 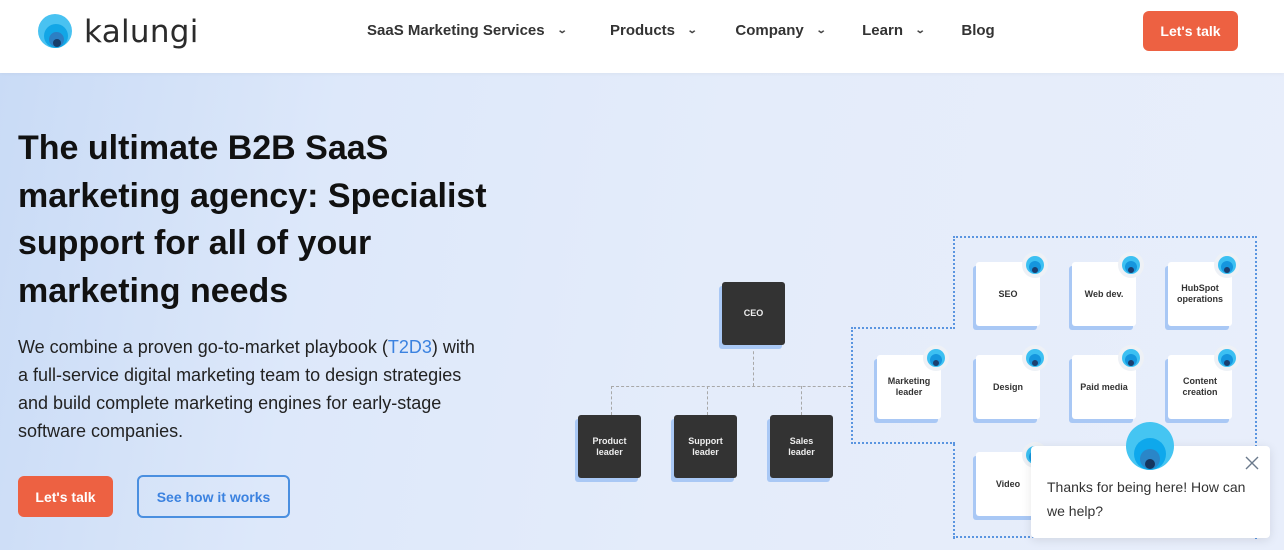 What do you see at coordinates (1104, 293) in the screenshot?
I see `team-box-label: Web dev.` at bounding box center [1104, 293].